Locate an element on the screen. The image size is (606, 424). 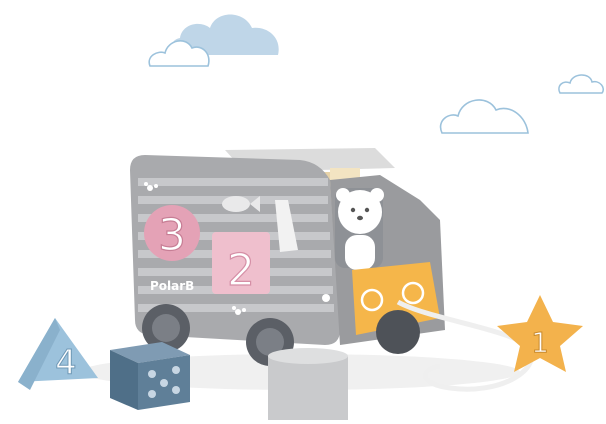
cloud-outline-right is located at coordinates (484, 116).